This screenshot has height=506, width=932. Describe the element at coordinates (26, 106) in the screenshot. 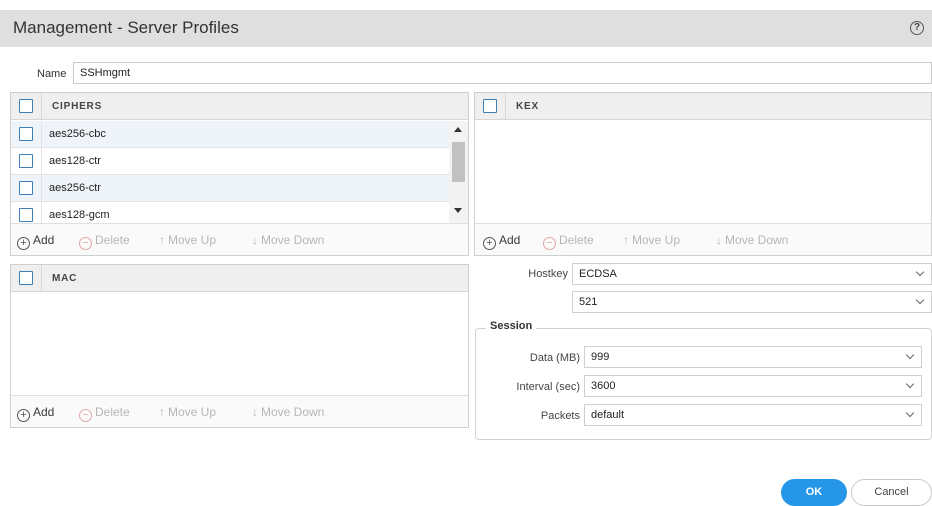

I see `ciphers-select-all-checkbox` at that location.